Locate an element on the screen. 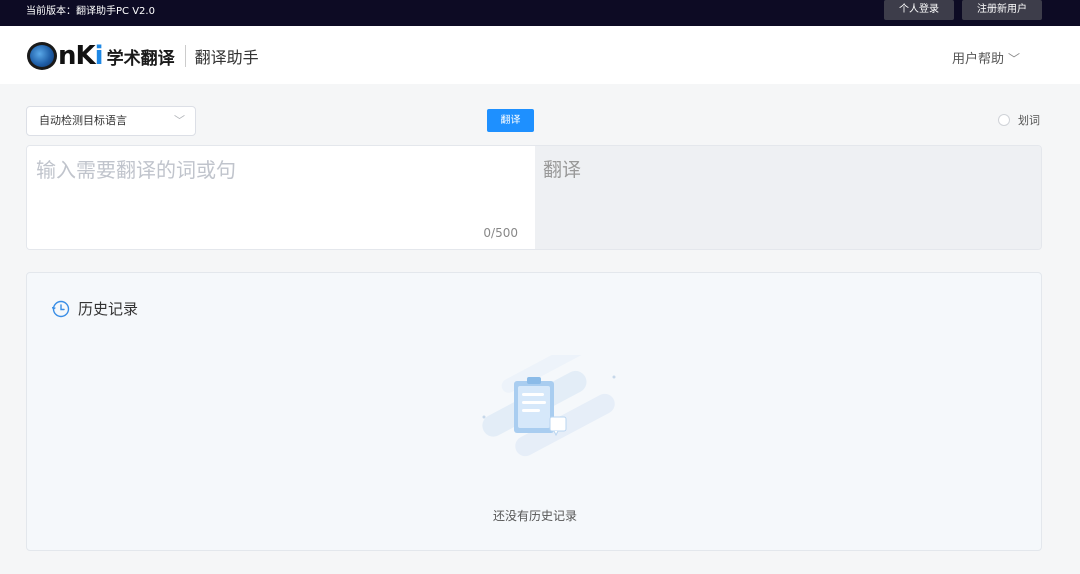  char-counter: 0/500 is located at coordinates (500, 233).